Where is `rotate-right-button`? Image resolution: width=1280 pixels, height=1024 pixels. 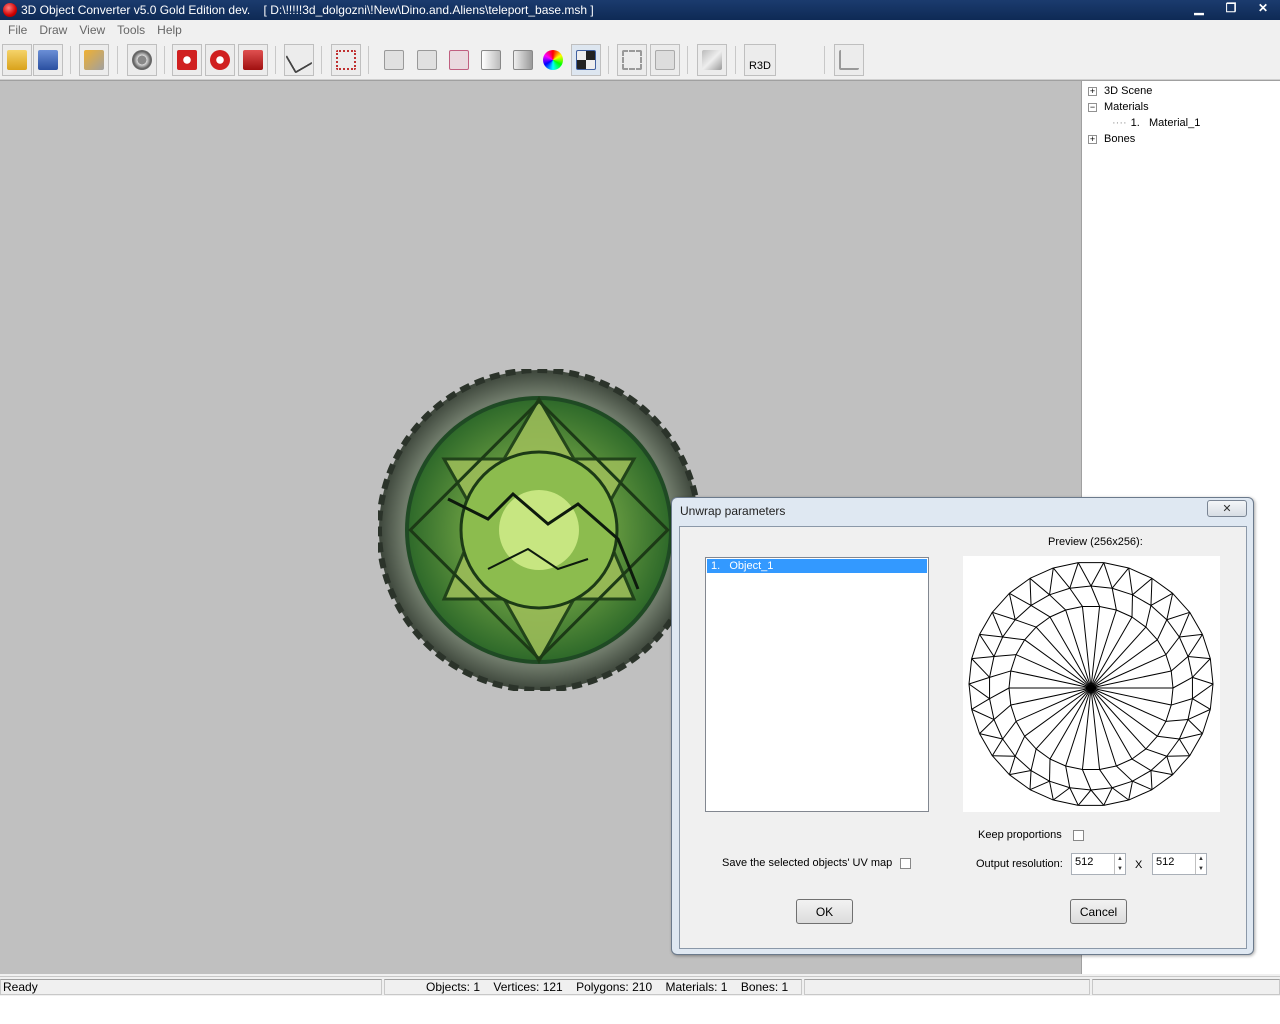
rotate-right-button is located at coordinates (220, 60).